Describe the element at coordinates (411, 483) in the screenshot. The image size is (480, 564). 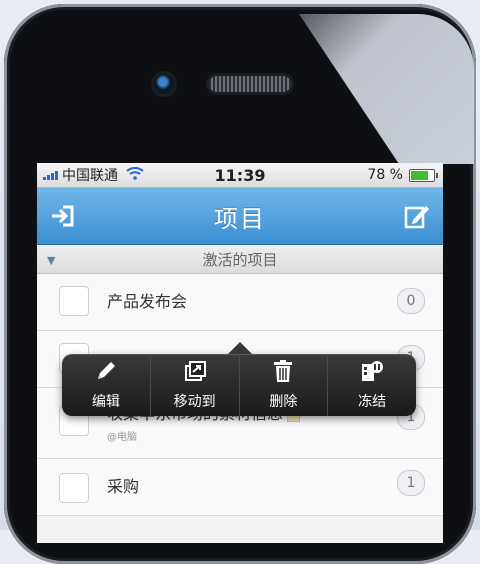
I see `item-count-badge: 1` at that location.